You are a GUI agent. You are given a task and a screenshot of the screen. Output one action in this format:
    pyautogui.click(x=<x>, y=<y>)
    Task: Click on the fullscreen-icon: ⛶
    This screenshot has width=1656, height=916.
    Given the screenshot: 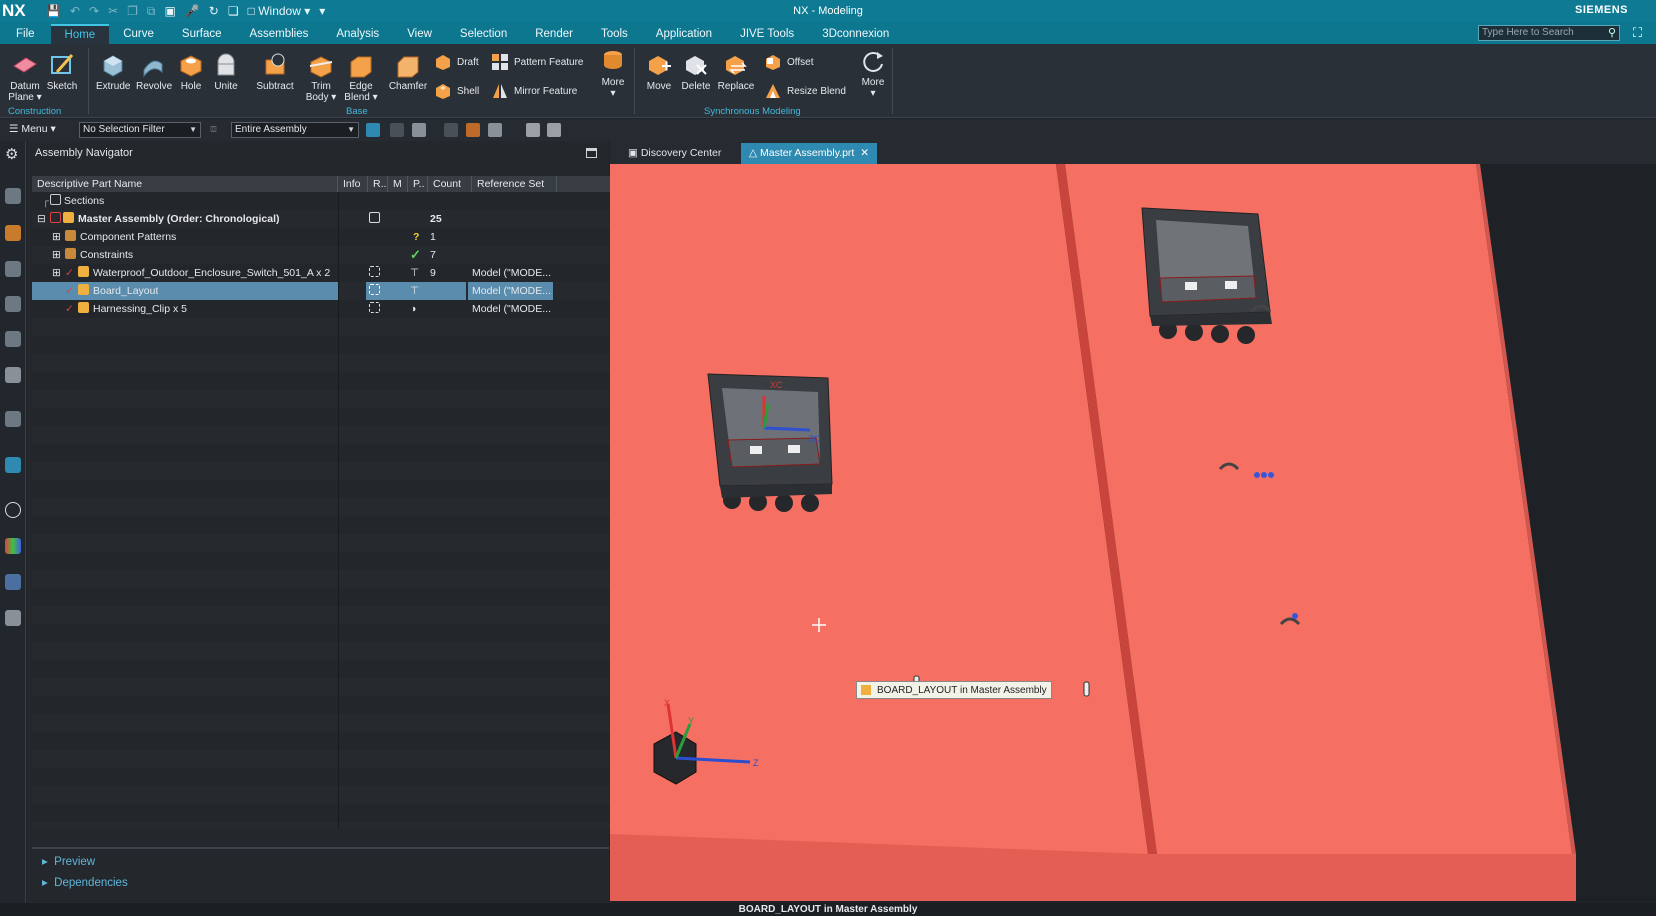 What is the action you would take?
    pyautogui.click(x=1637, y=33)
    